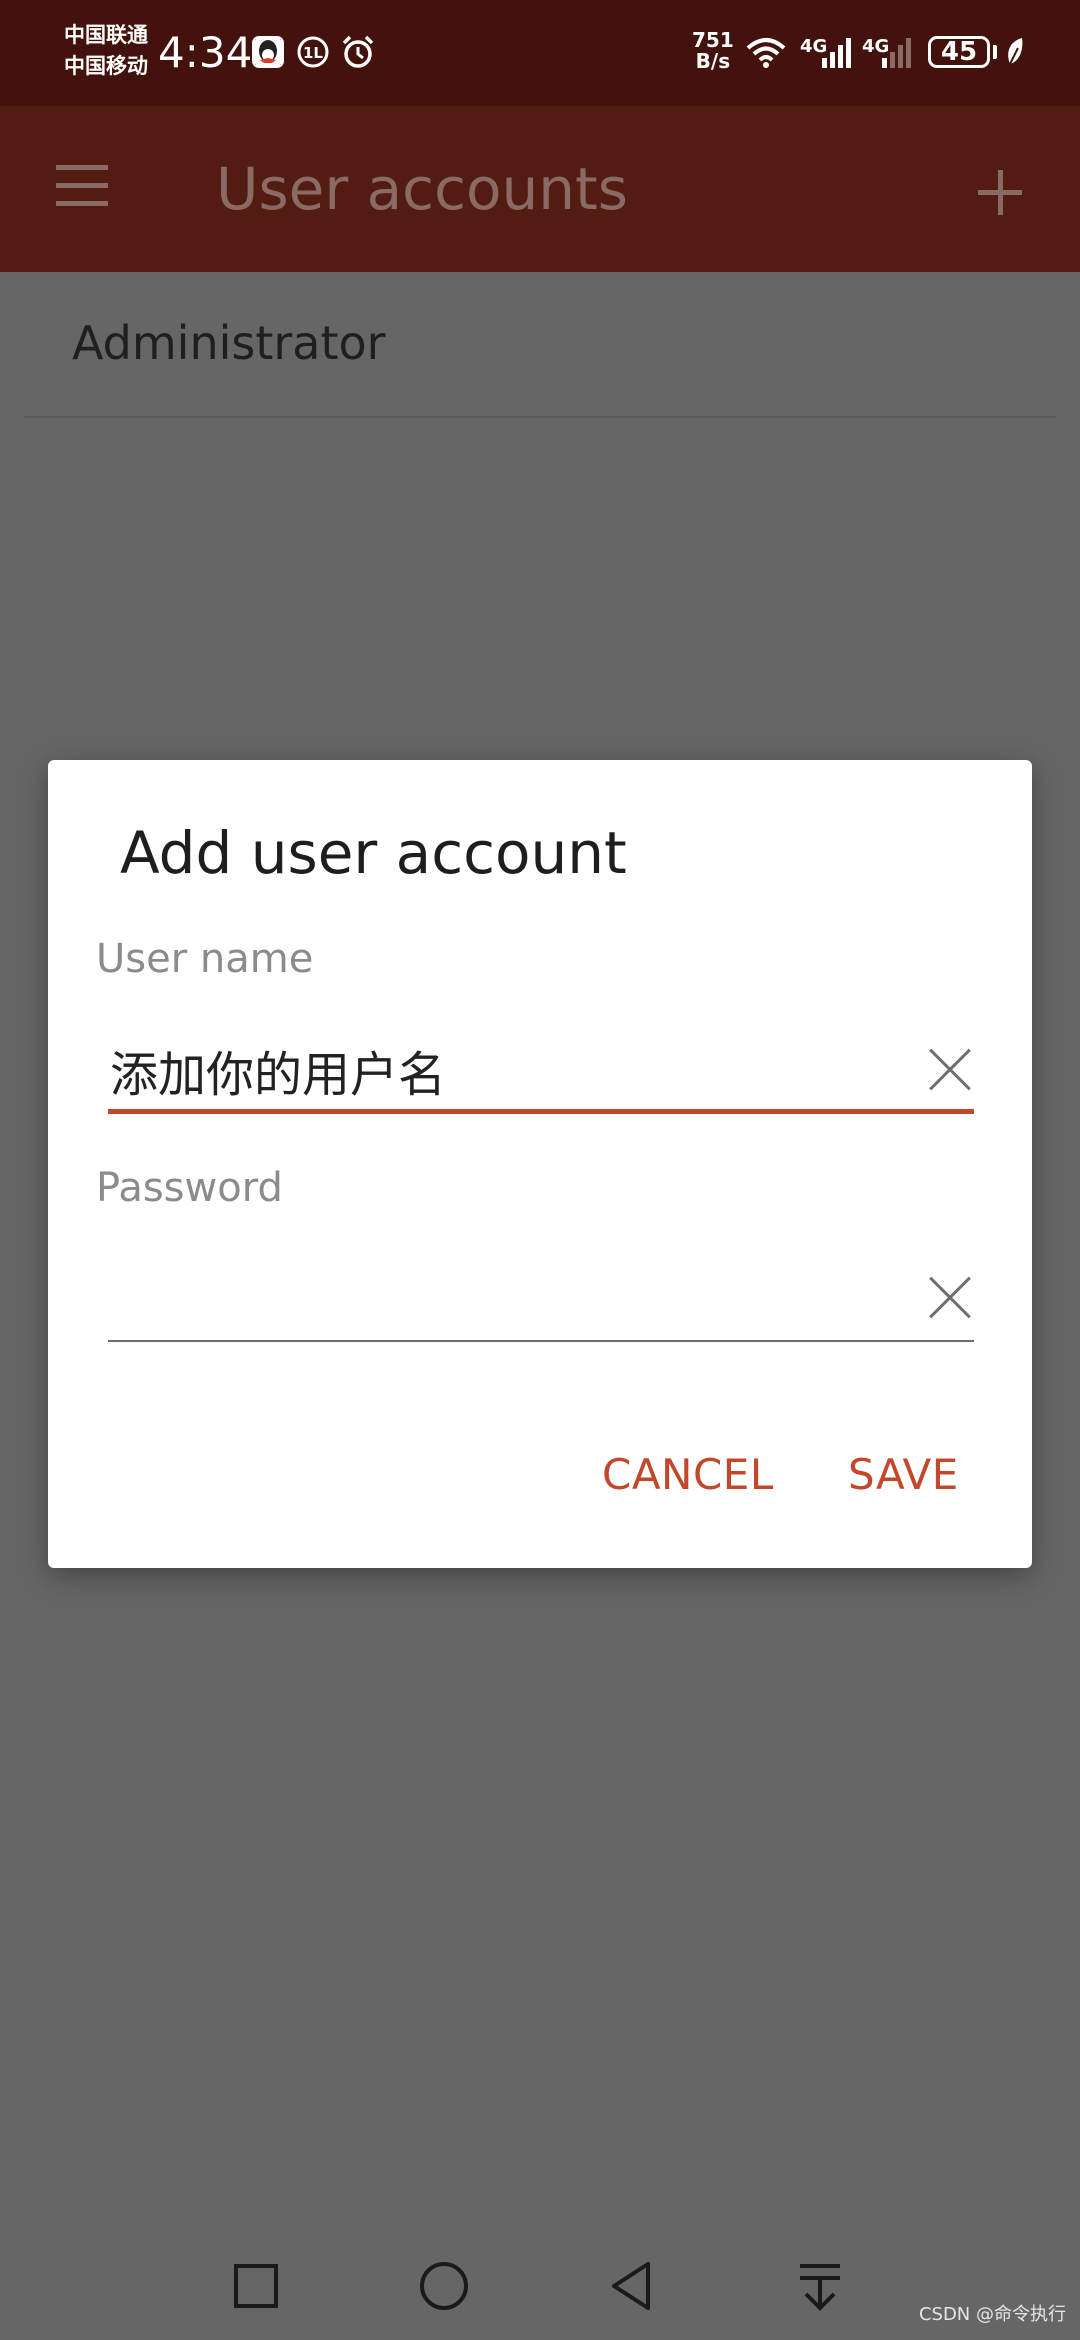  I want to click on carrier-info: 中国联通 中国移动, so click(106, 51).